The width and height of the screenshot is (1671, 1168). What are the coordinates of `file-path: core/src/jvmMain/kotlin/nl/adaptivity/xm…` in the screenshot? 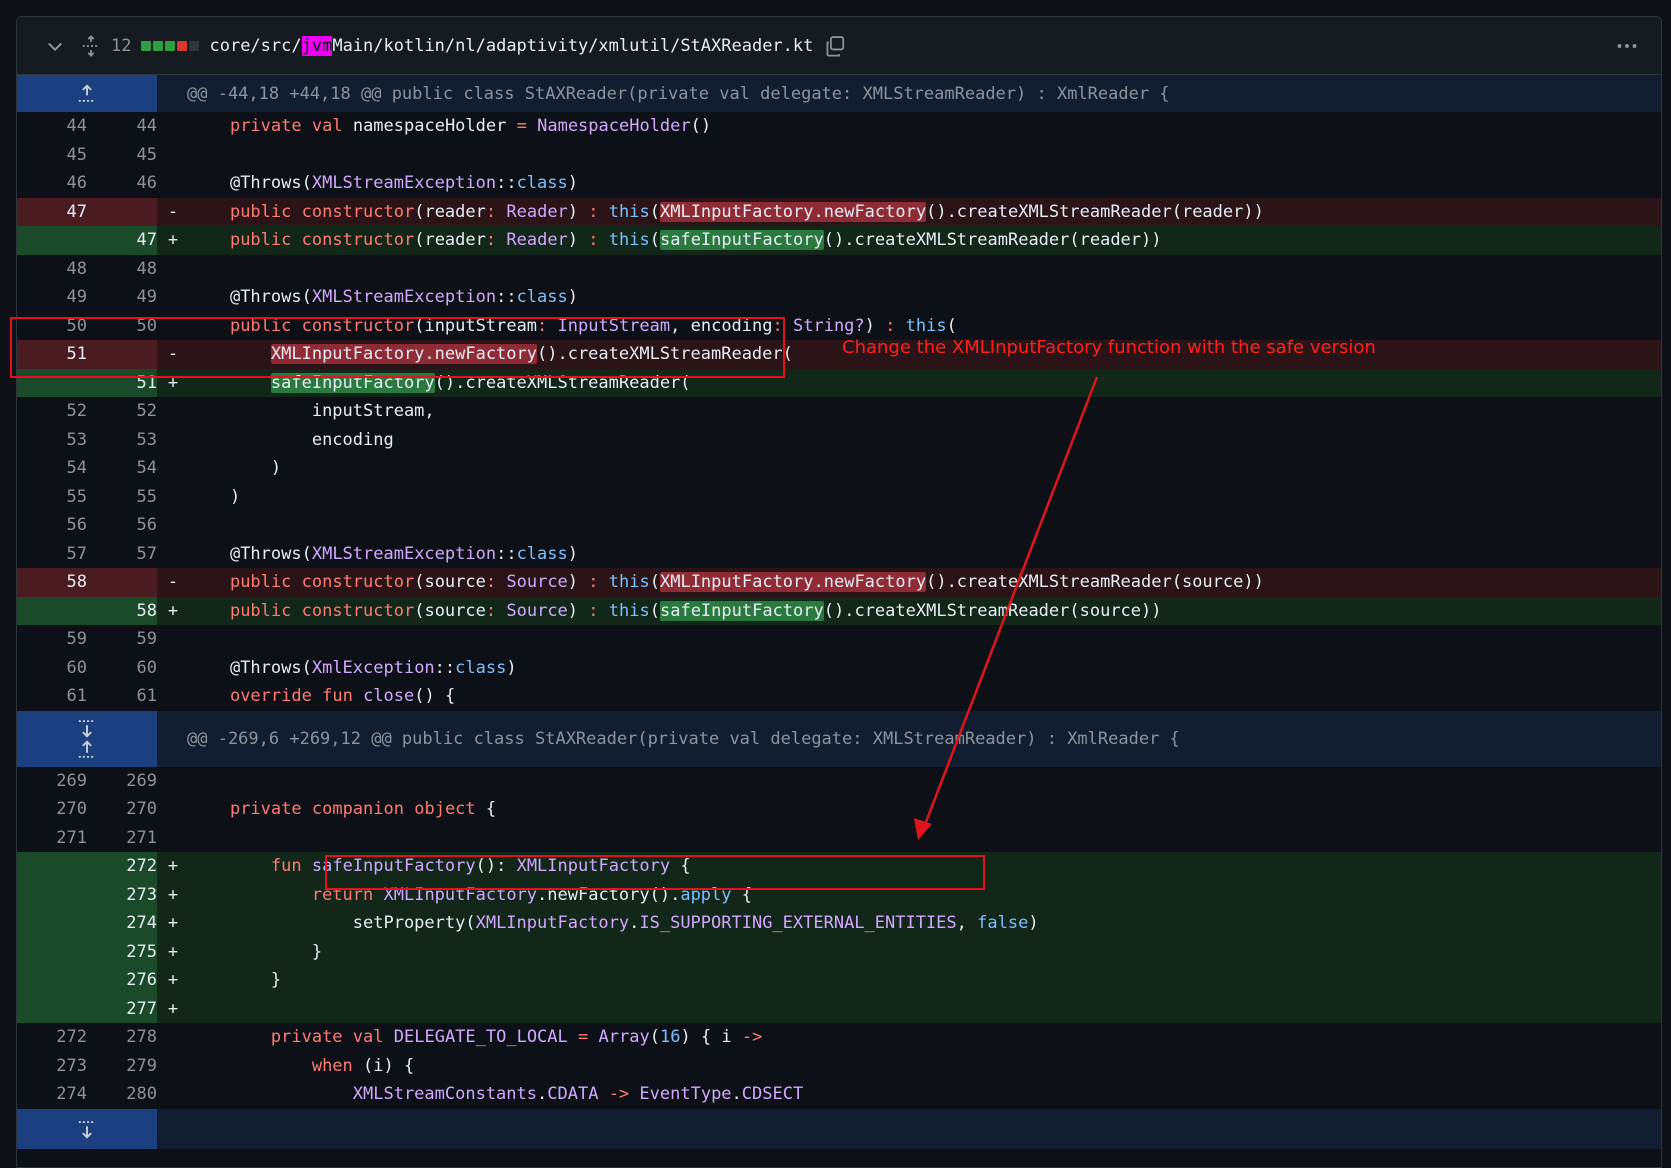 It's located at (511, 45).